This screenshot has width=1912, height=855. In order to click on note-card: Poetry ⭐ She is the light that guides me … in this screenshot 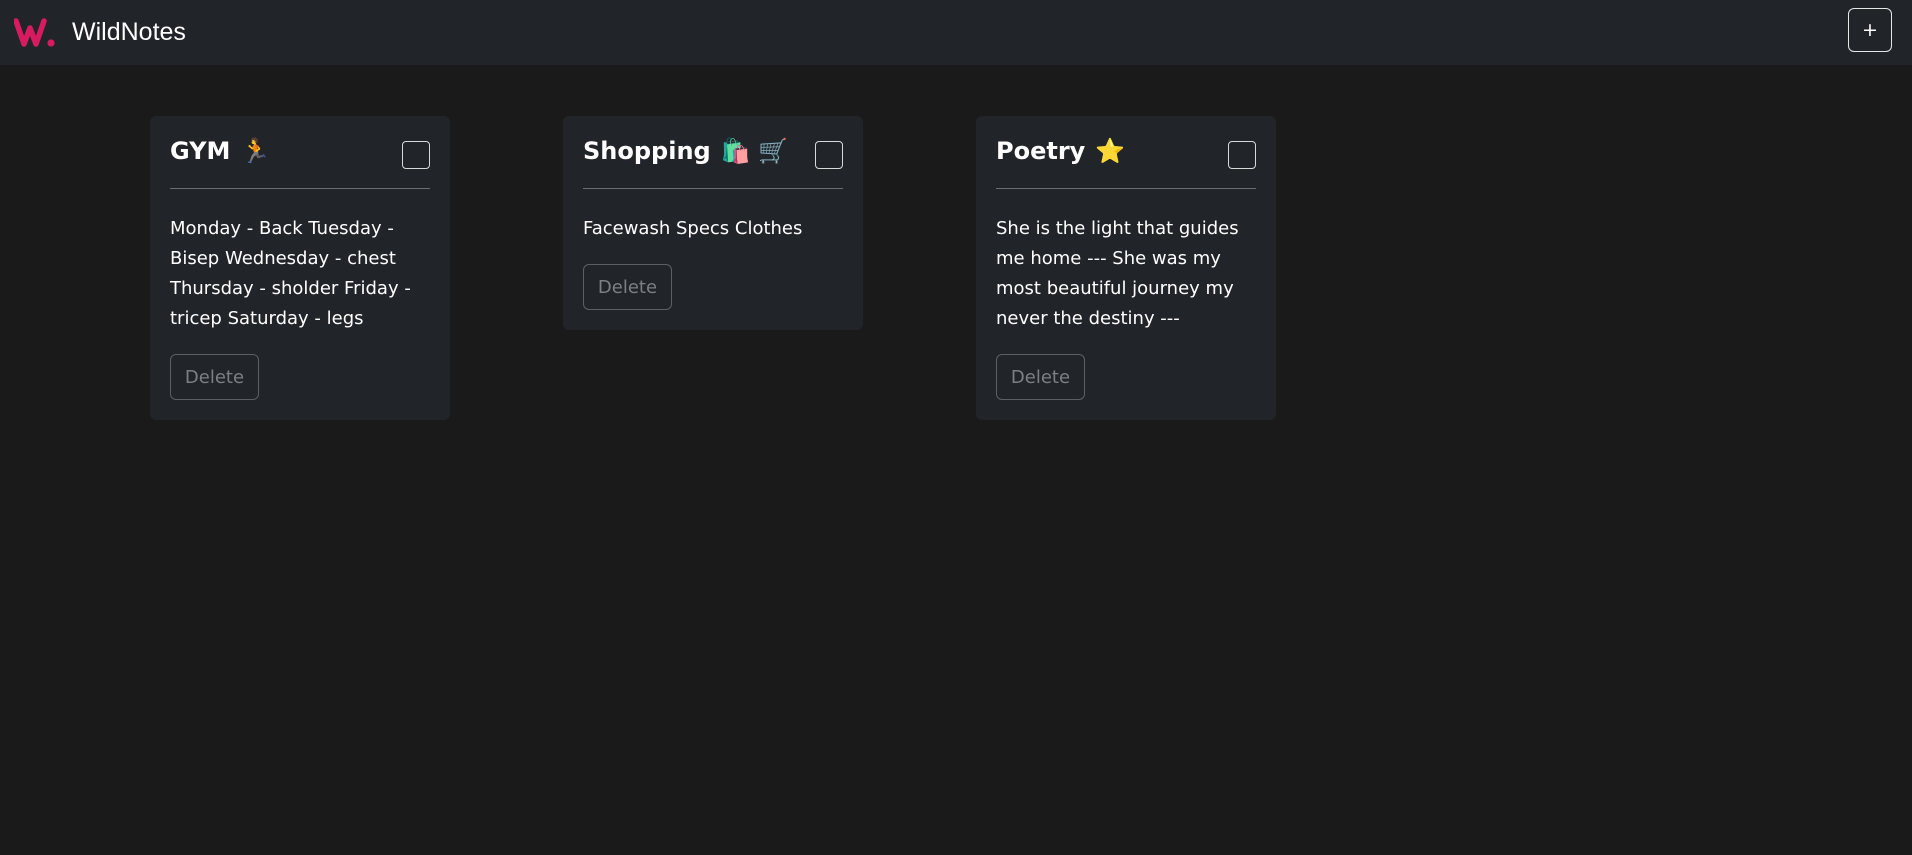, I will do `click(1126, 268)`.